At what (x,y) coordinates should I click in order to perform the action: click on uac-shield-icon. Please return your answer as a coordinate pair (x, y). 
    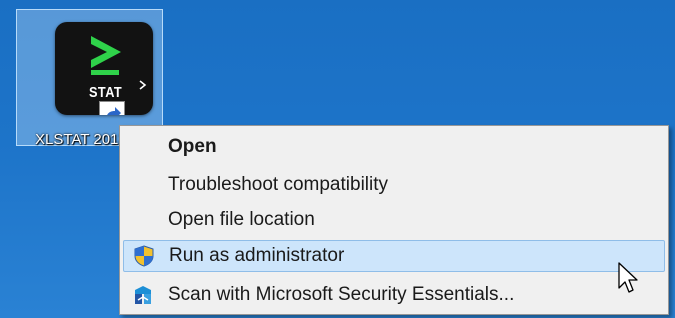
    Looking at the image, I should click on (144, 256).